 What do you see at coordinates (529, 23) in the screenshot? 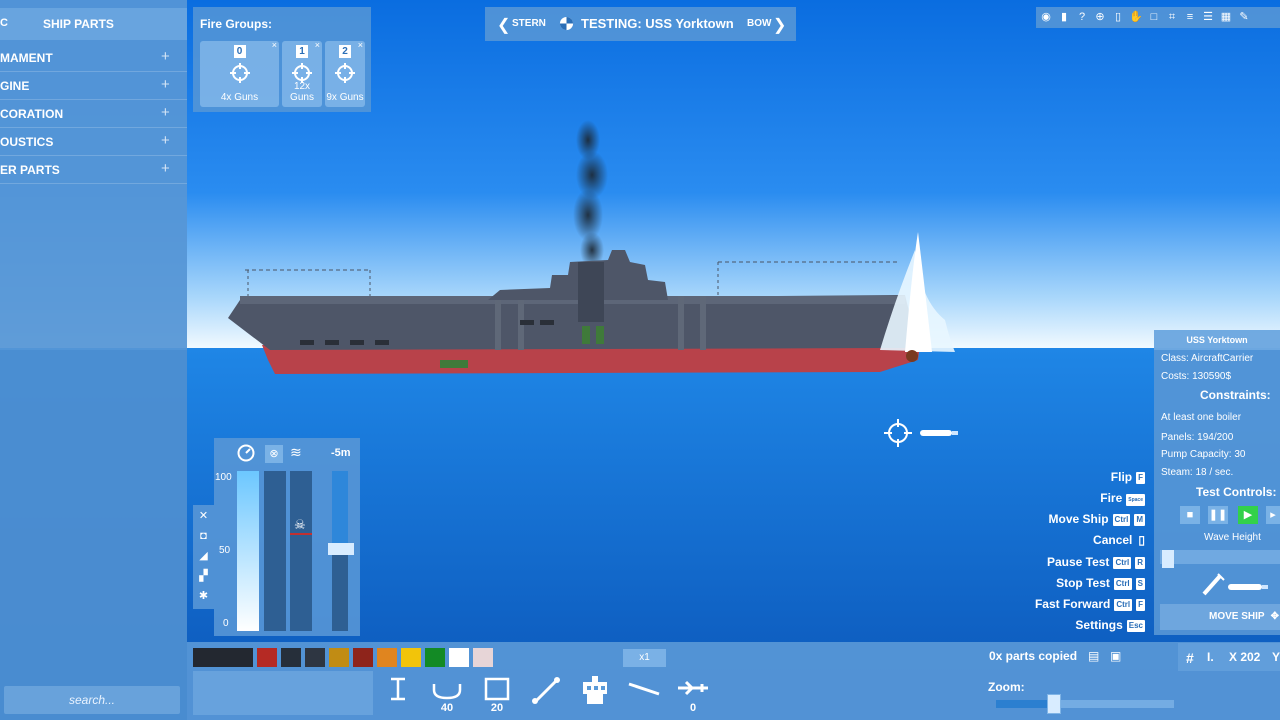
I see `stern-button: STERN` at bounding box center [529, 23].